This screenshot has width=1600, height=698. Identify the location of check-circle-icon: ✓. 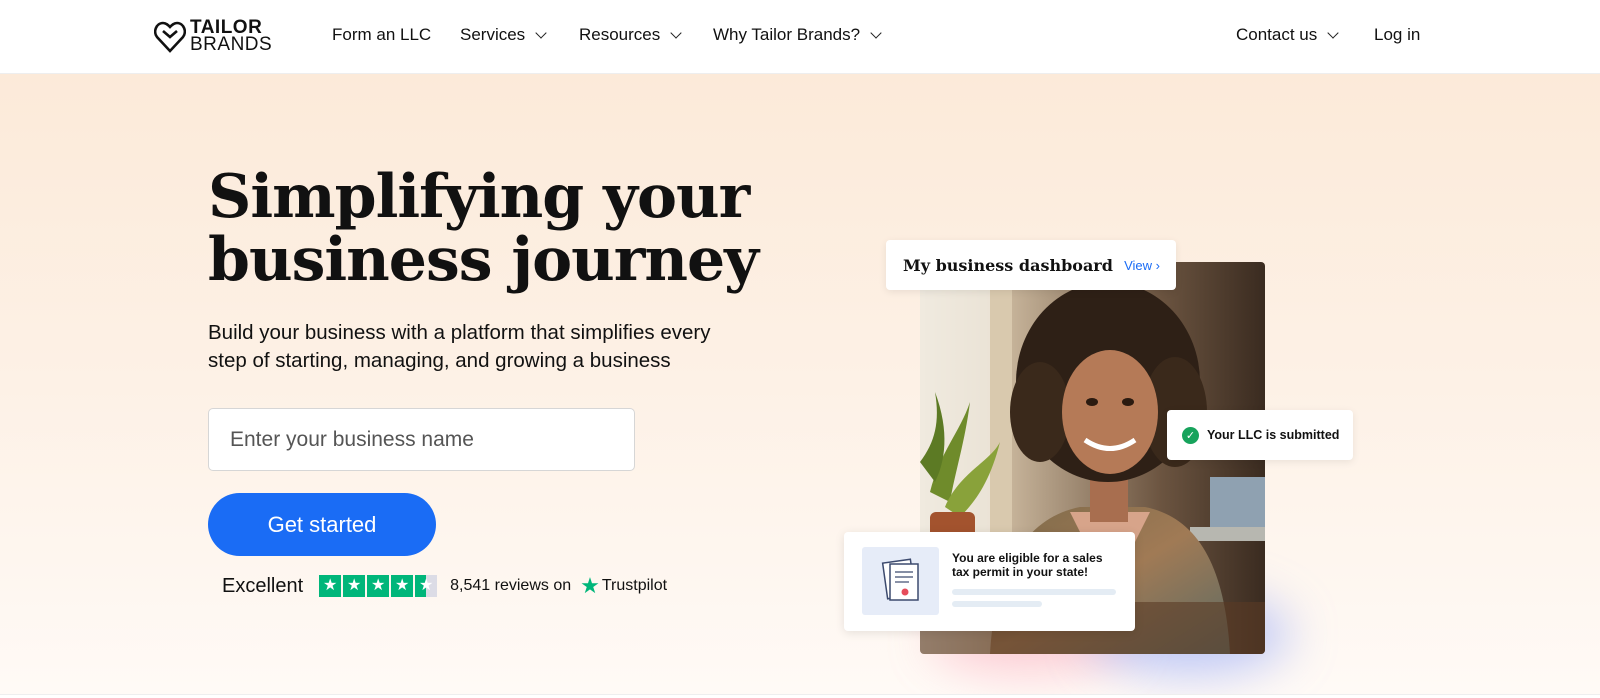
(1190, 435).